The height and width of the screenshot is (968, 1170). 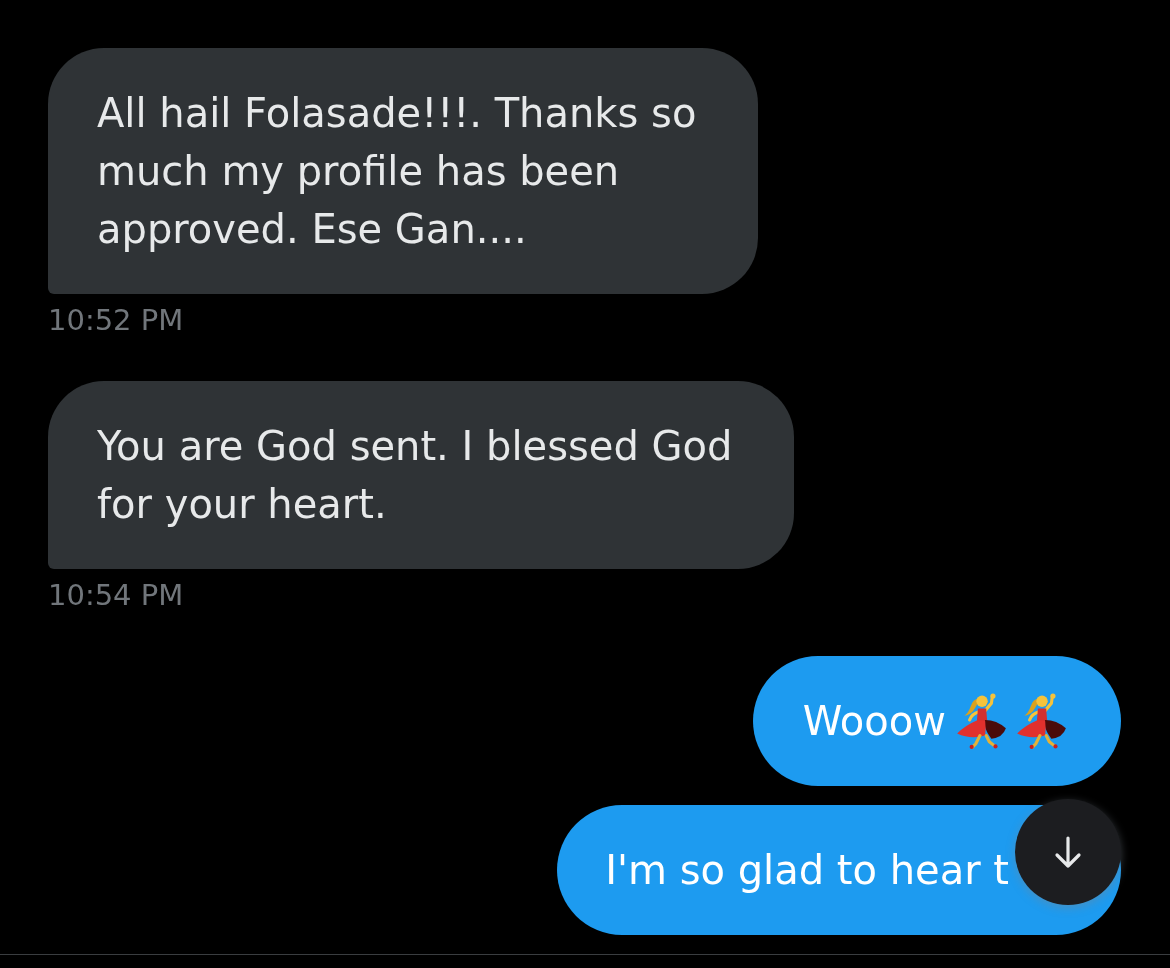 What do you see at coordinates (116, 595) in the screenshot?
I see `message-timestamp: 10:54 PM` at bounding box center [116, 595].